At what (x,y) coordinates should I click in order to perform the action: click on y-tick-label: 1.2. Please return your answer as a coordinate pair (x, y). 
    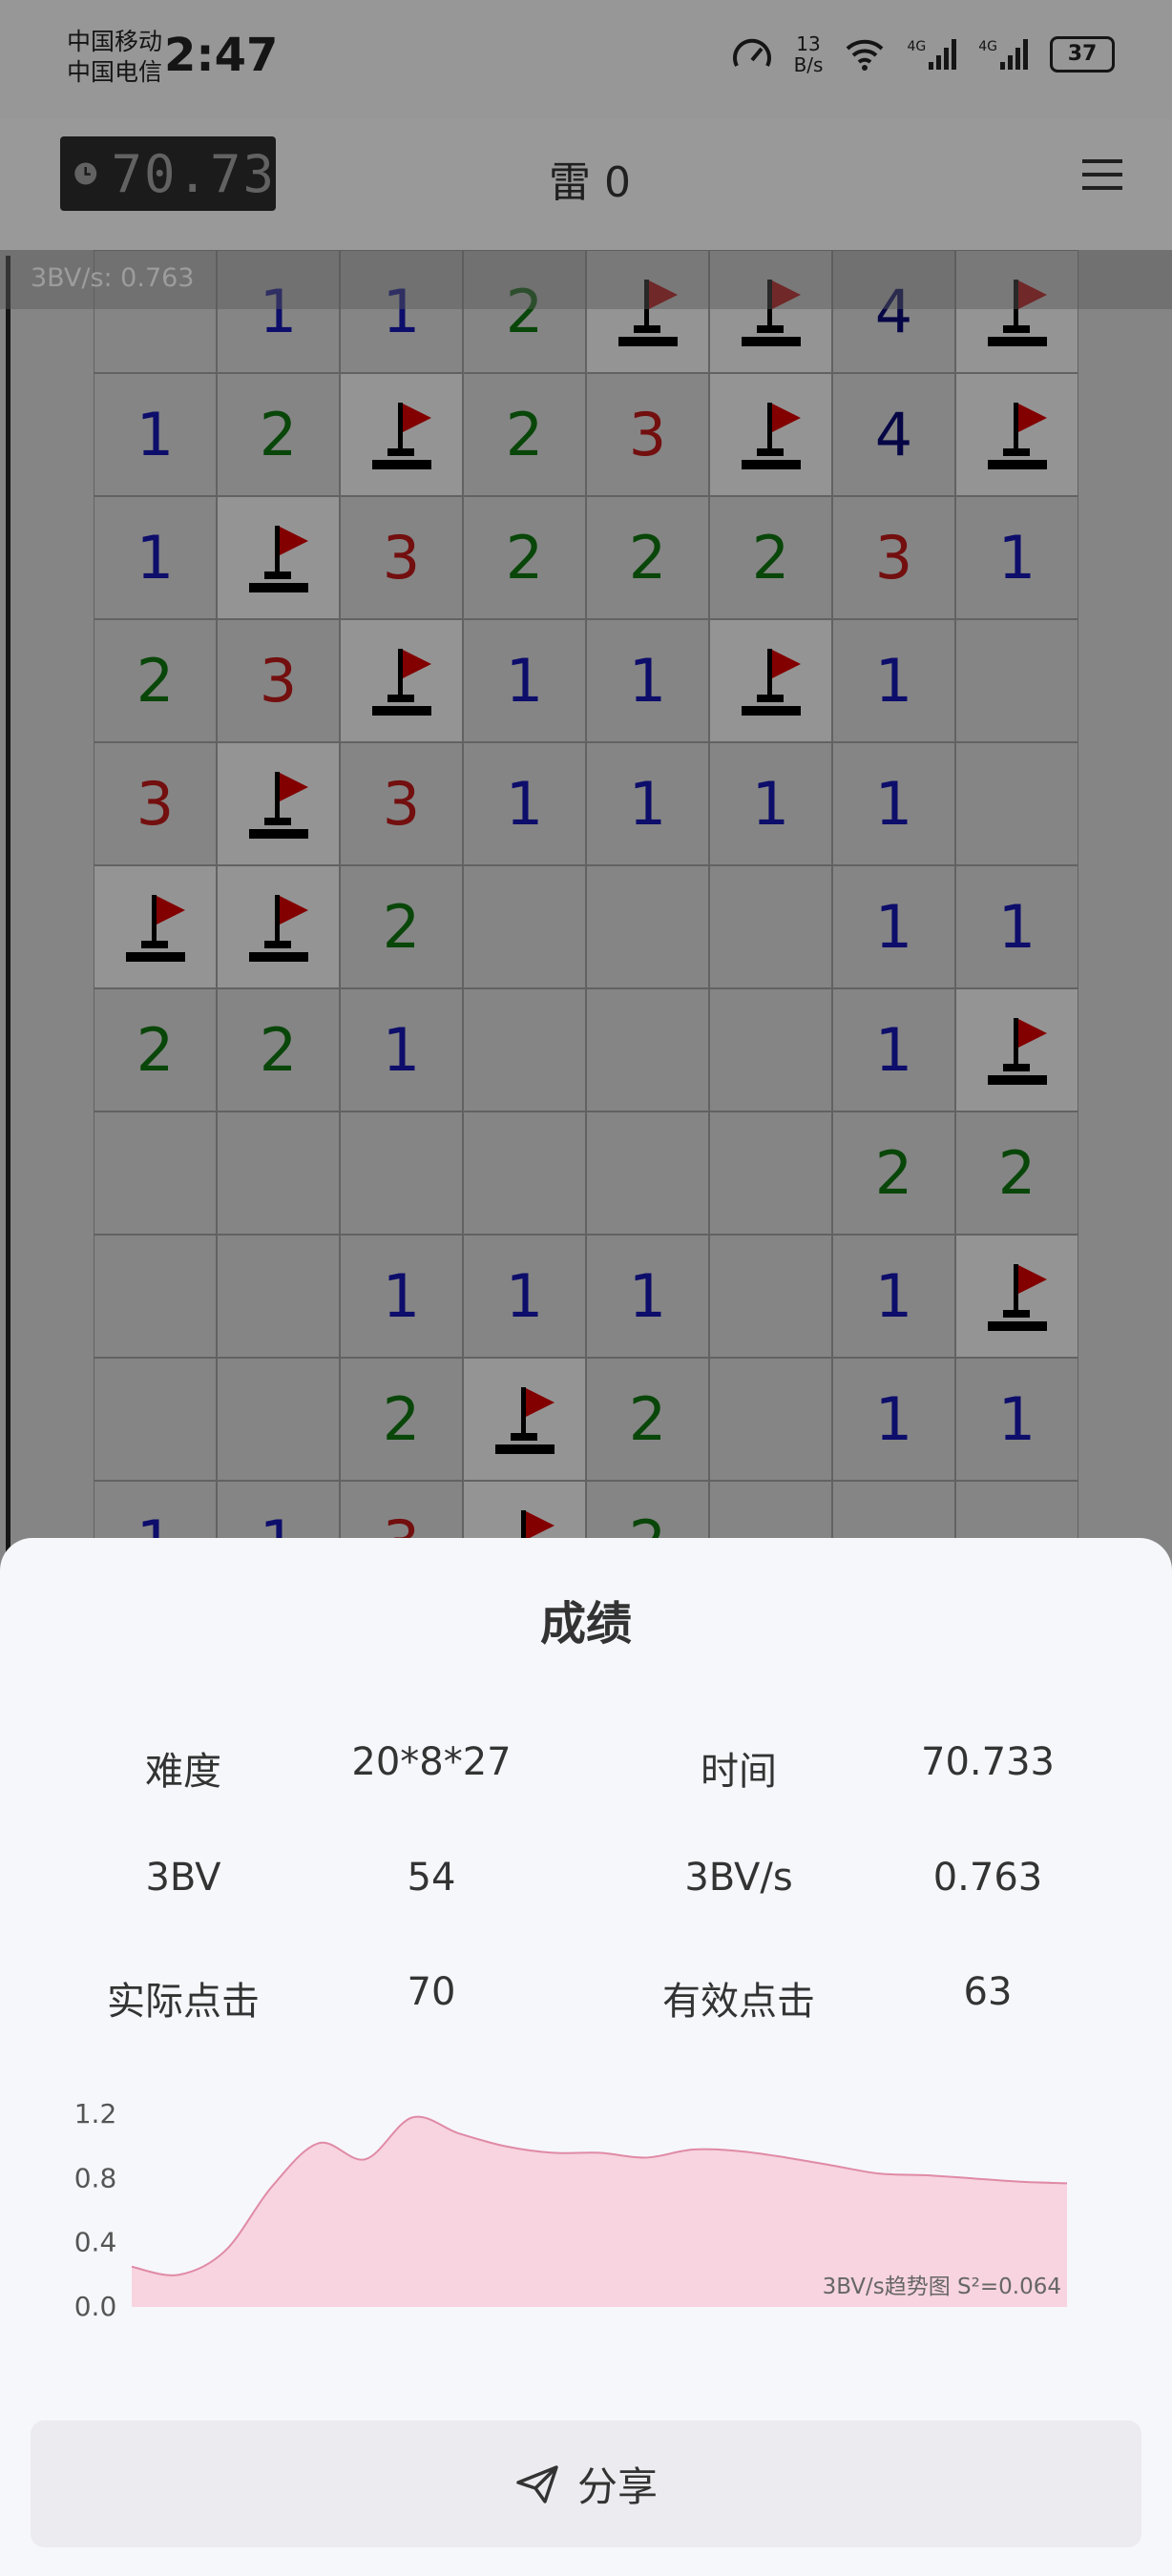
    Looking at the image, I should click on (95, 2113).